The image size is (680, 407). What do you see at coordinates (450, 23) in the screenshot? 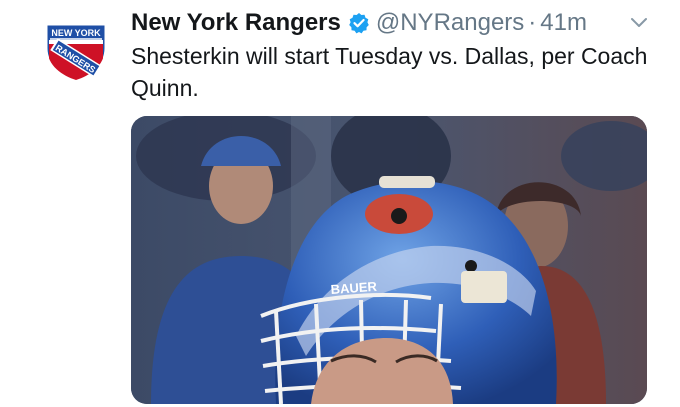
I see `handle: @NYRangers` at bounding box center [450, 23].